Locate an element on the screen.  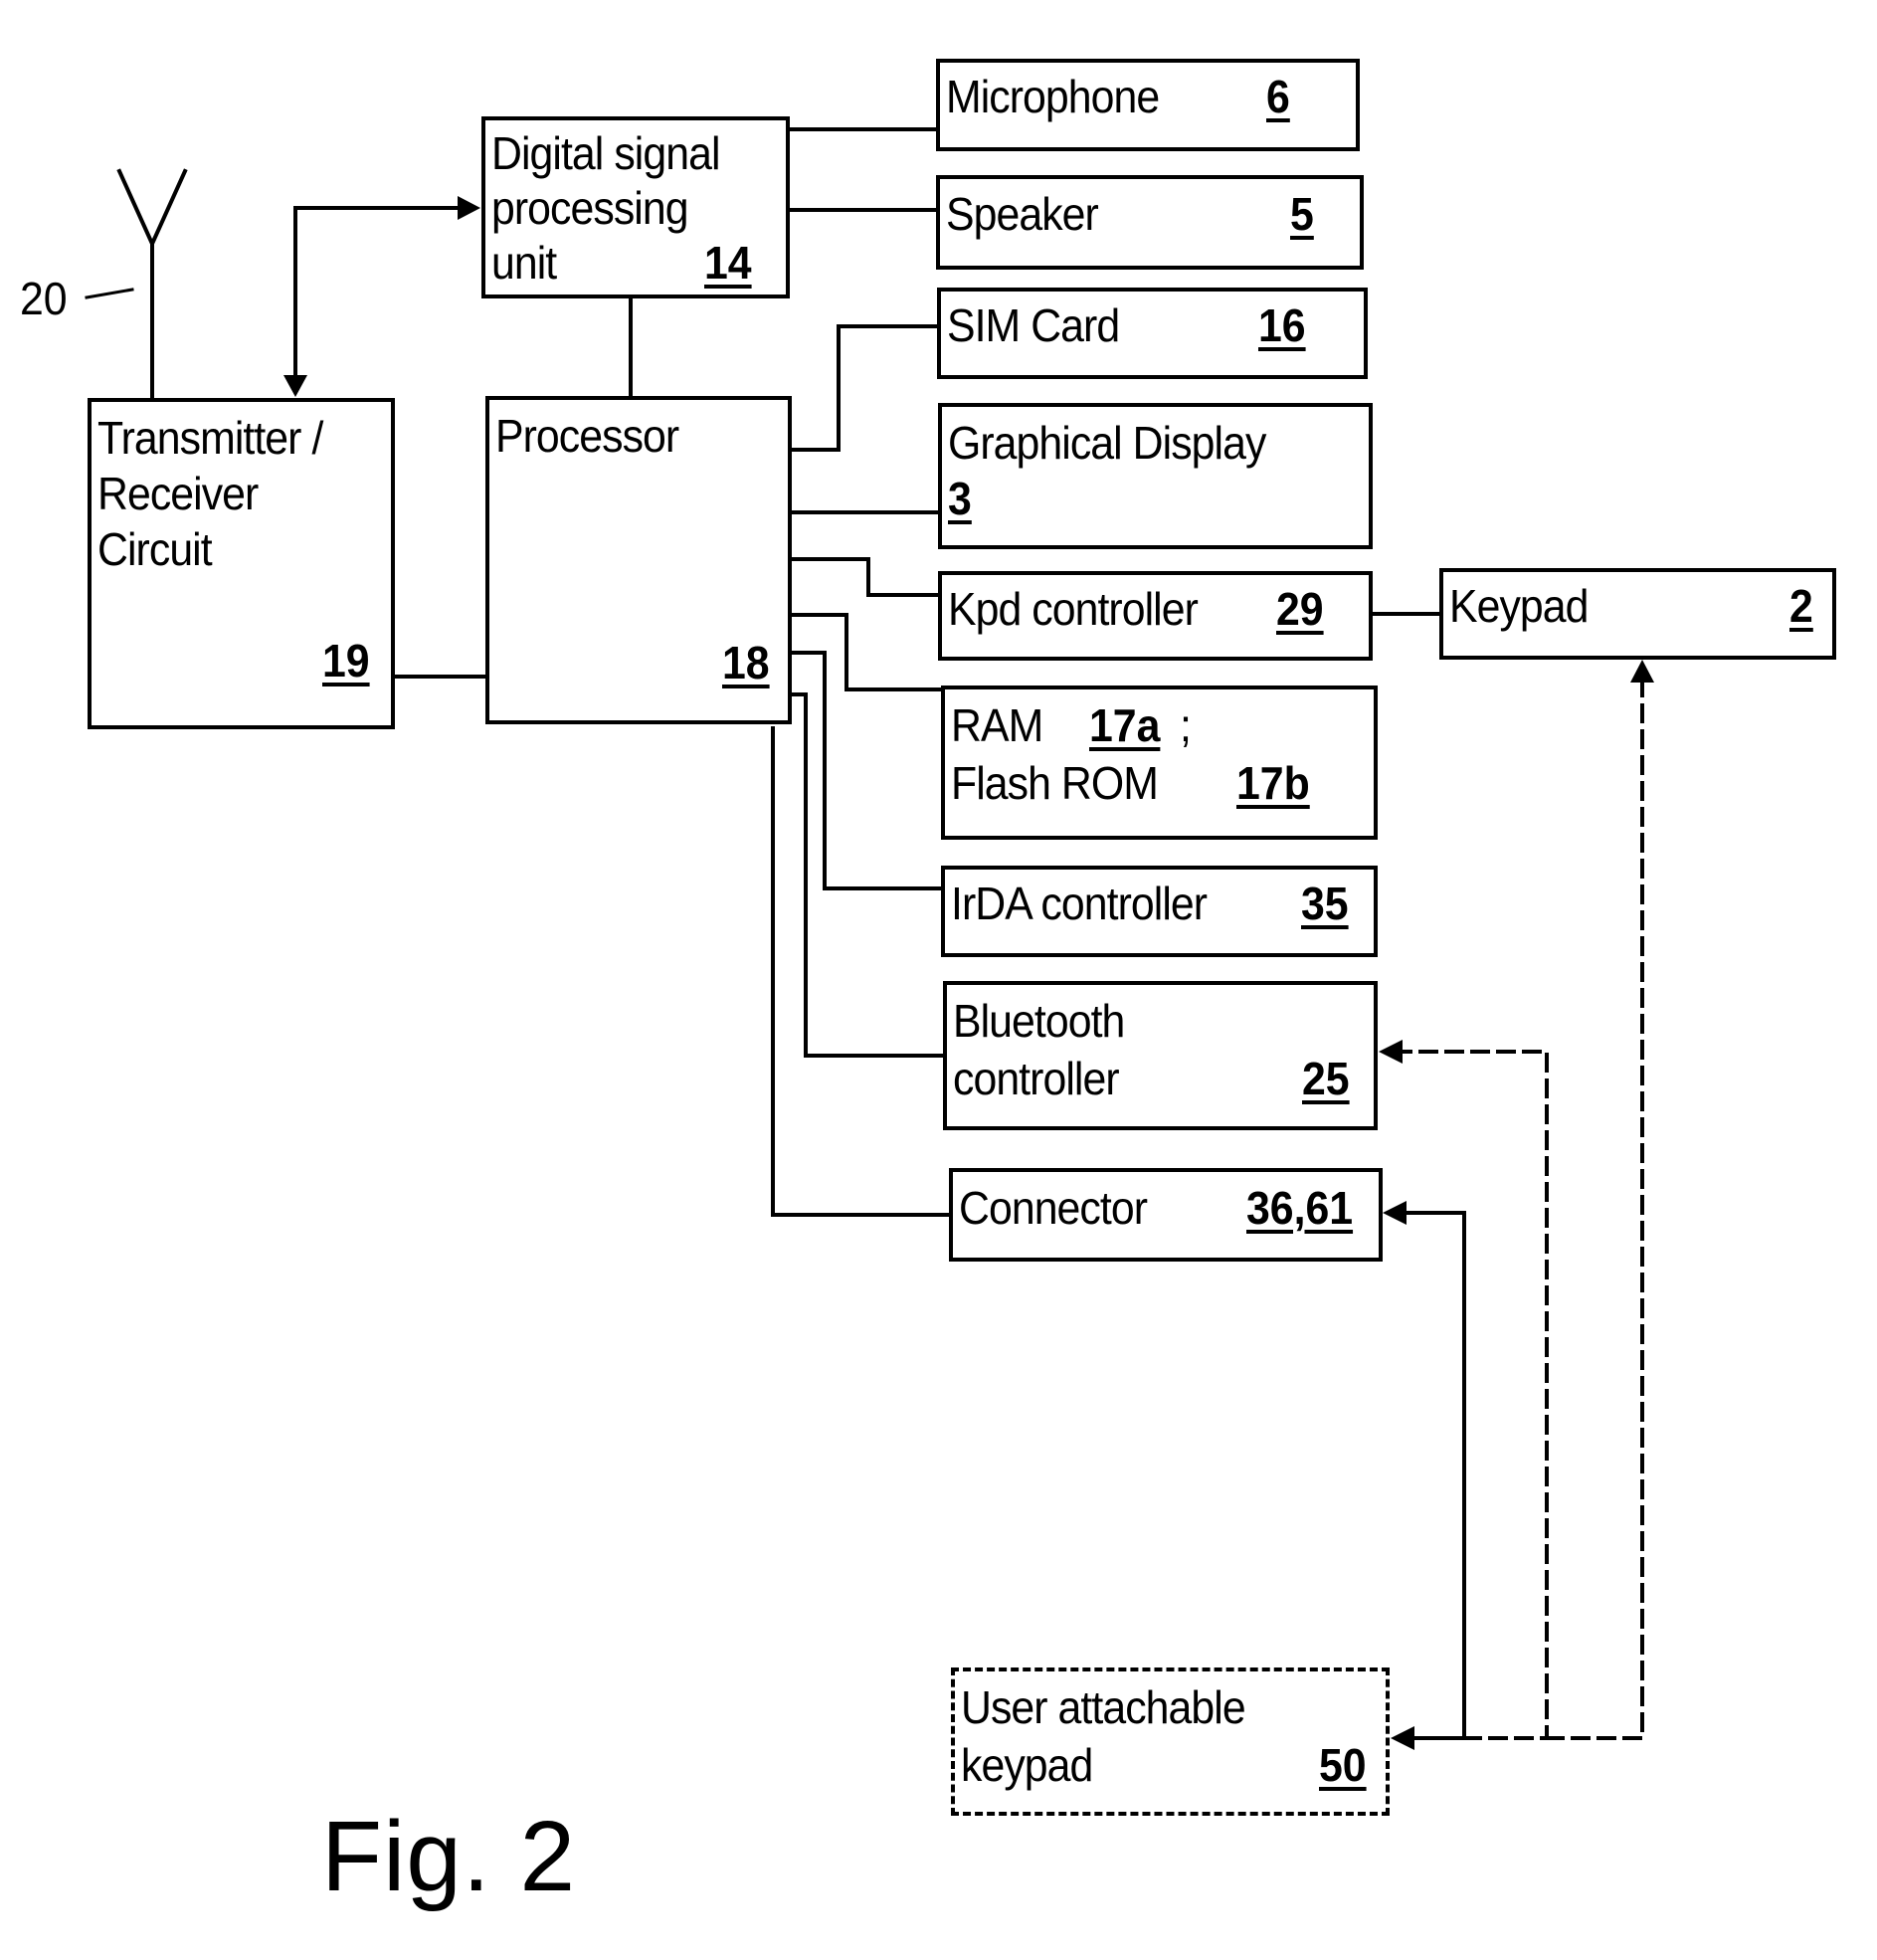
speaker-ref: 5 is located at coordinates (1302, 214).